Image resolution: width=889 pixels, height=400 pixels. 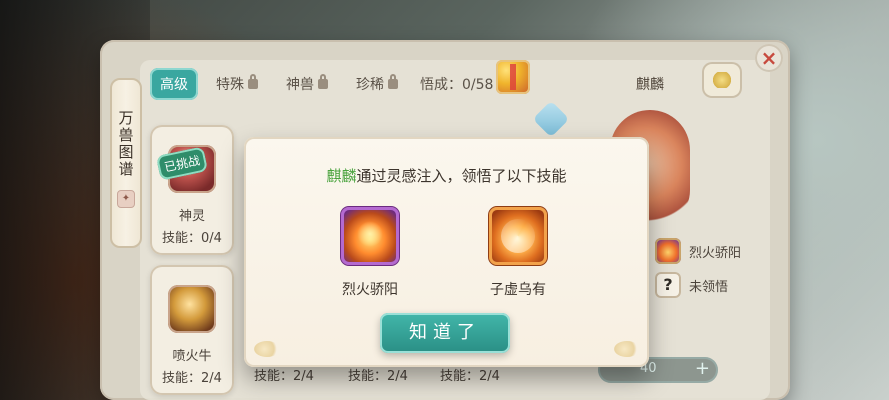 I want to click on learned-skill-label: 烈火骄阳, so click(x=370, y=290).